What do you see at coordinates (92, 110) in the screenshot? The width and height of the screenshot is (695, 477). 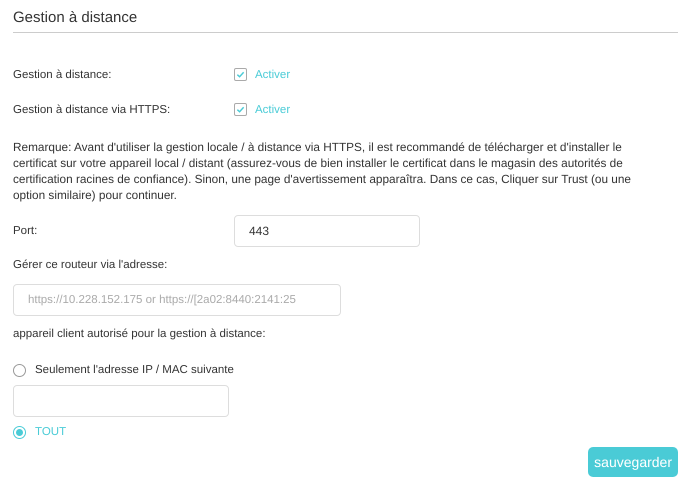 I see `field-label: Gestion à distance via HTTPS:` at bounding box center [92, 110].